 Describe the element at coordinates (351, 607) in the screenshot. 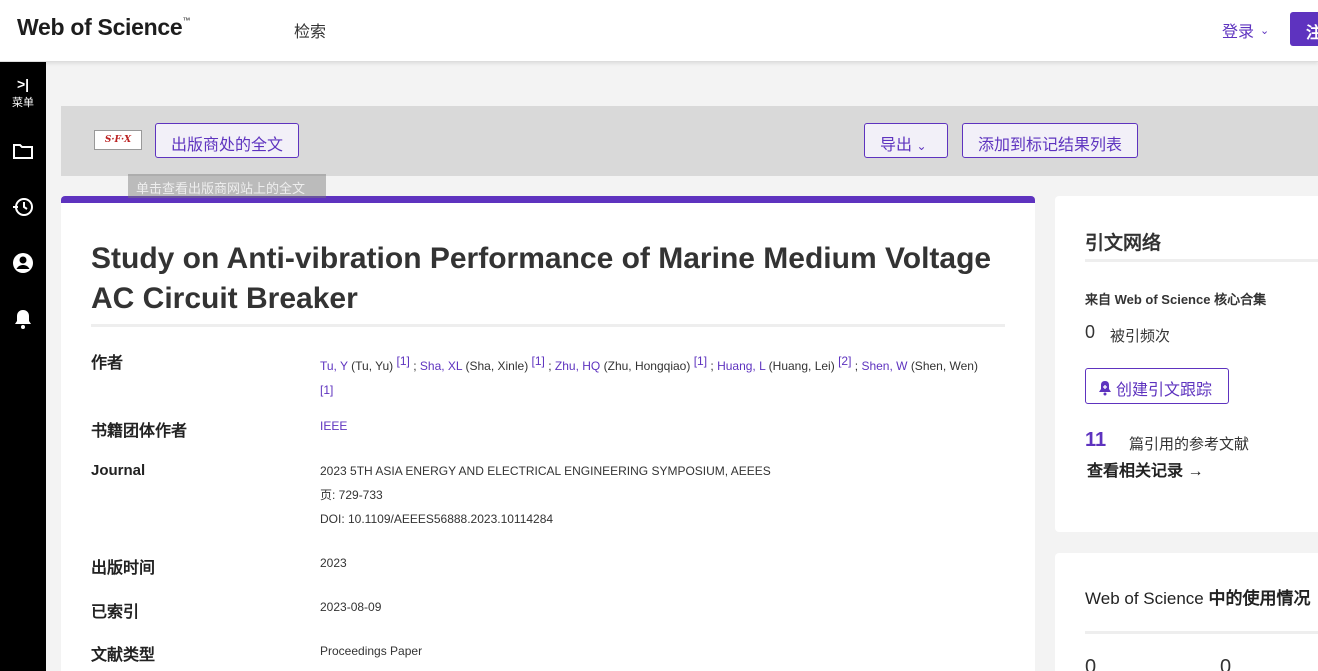

I see `indexed-value: 2023-08-09` at that location.